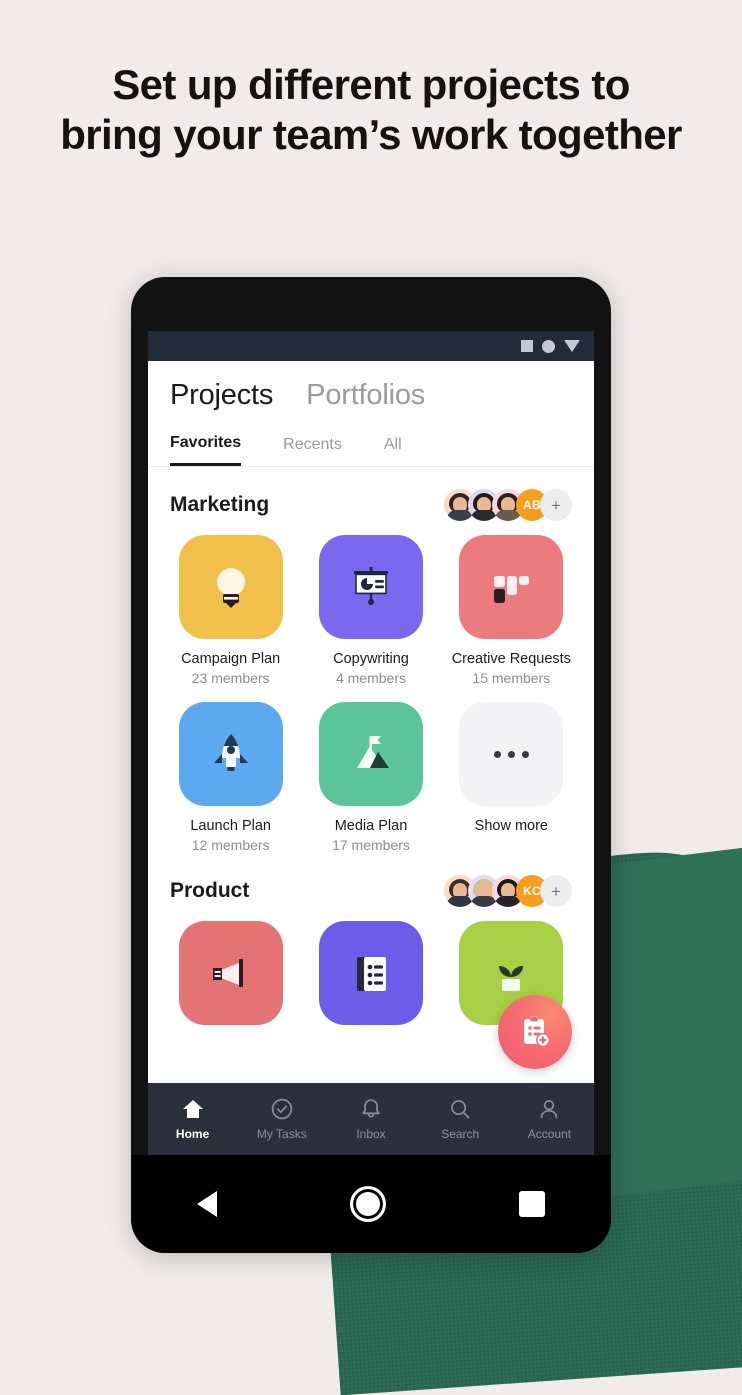  Describe the element at coordinates (460, 1109) in the screenshot. I see `search-icon` at that location.